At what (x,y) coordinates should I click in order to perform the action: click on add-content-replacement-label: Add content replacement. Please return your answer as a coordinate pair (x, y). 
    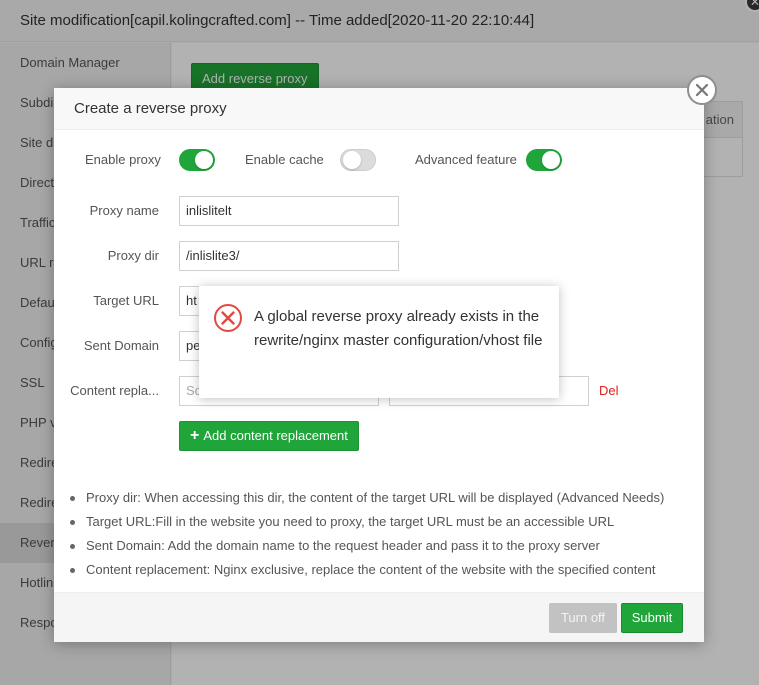
    Looking at the image, I should click on (275, 435).